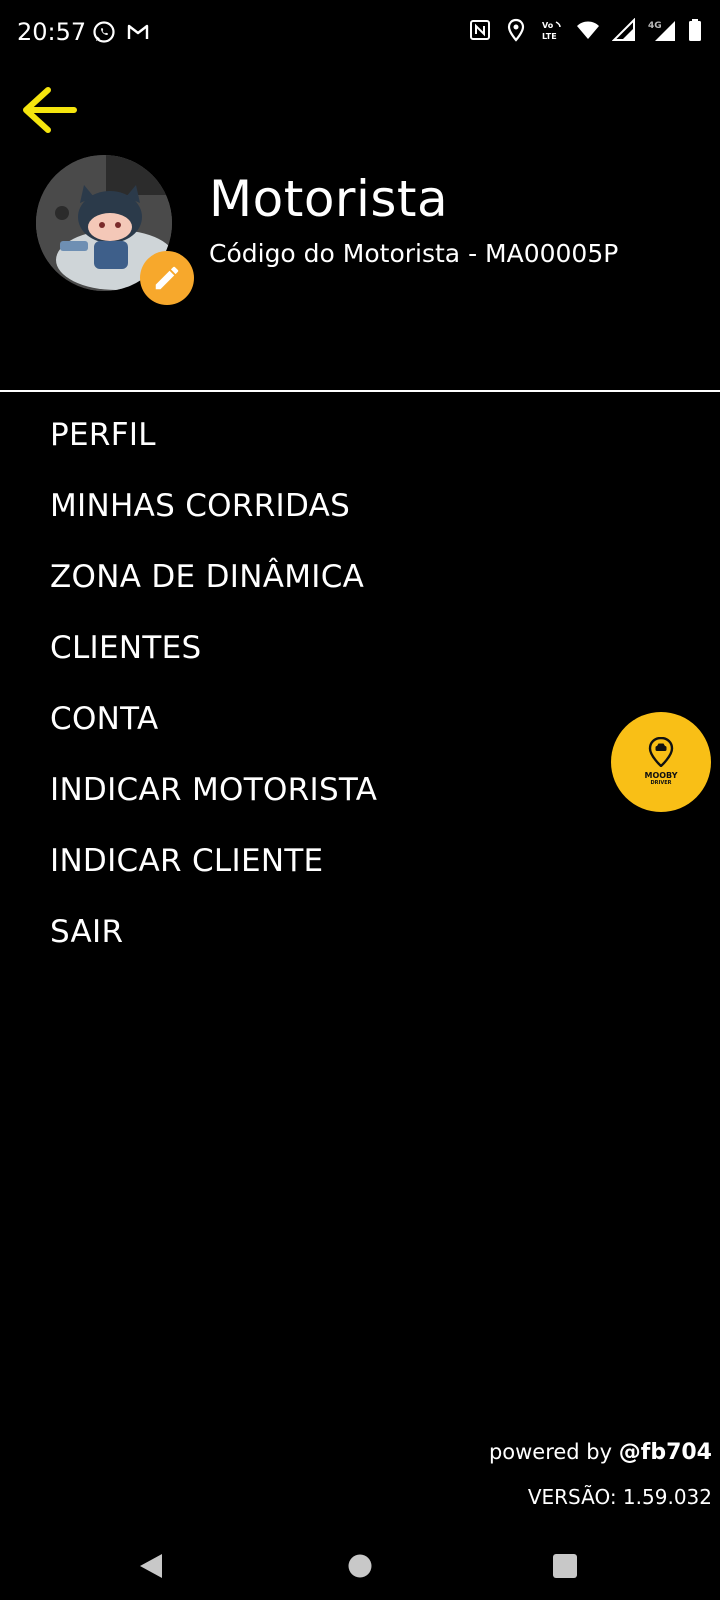 The height and width of the screenshot is (1600, 720). What do you see at coordinates (213, 518) in the screenshot?
I see `menu-item-minhas-corridas: MINHAS CORRIDAS` at bounding box center [213, 518].